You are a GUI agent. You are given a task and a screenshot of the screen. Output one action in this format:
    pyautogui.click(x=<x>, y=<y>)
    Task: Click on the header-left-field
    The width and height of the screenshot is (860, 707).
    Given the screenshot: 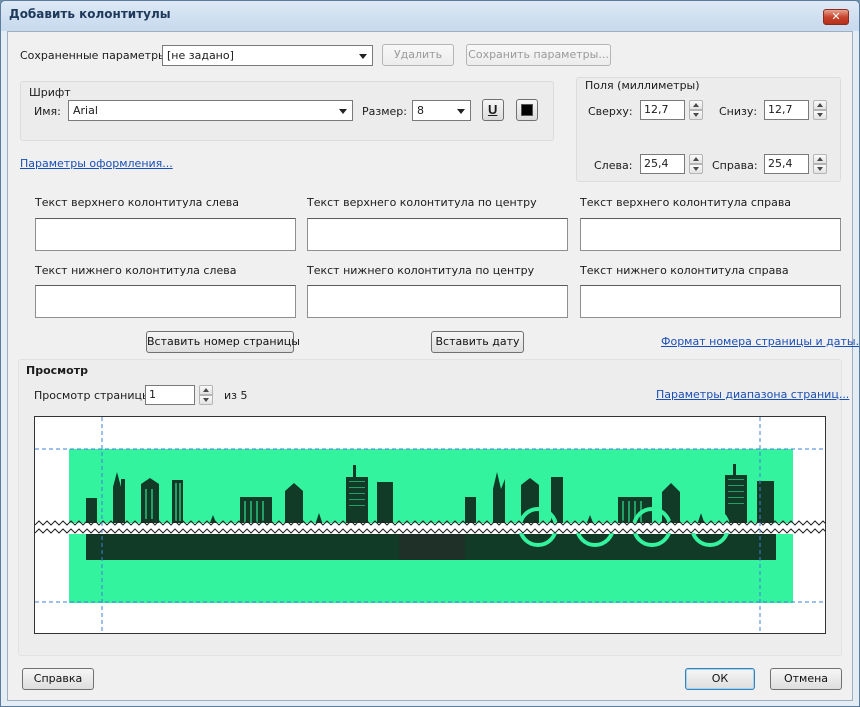 What is the action you would take?
    pyautogui.click(x=165, y=234)
    